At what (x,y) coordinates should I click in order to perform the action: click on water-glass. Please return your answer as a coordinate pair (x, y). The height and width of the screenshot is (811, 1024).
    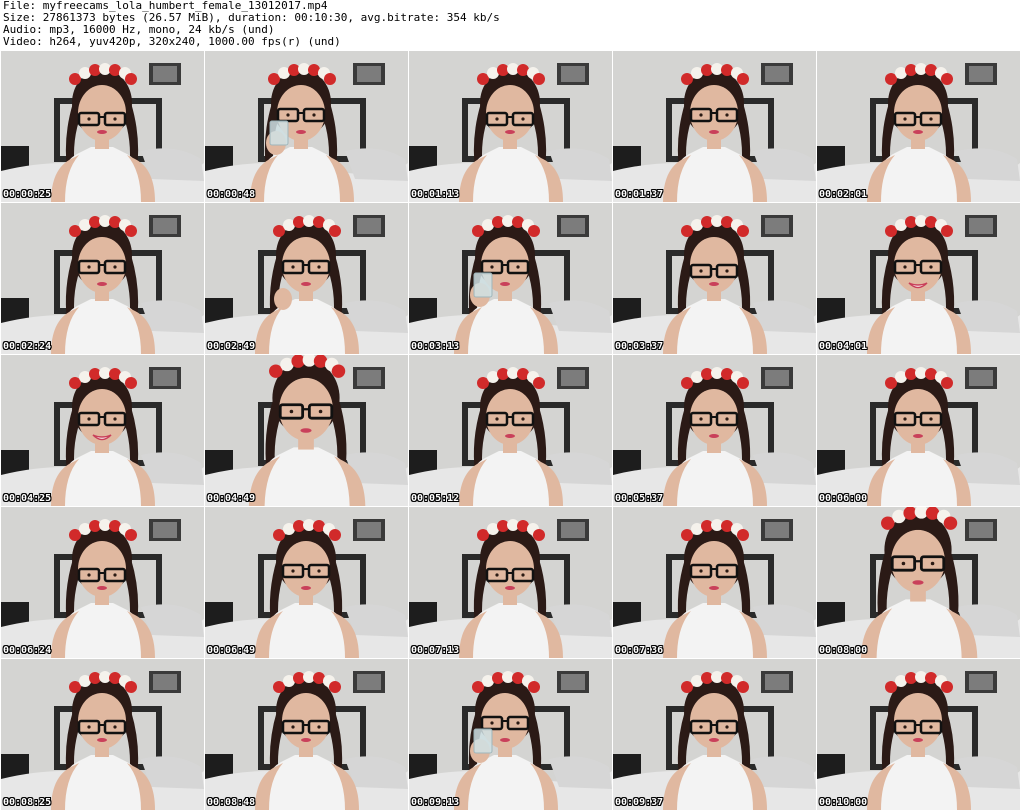
    Looking at the image, I should click on (279, 133).